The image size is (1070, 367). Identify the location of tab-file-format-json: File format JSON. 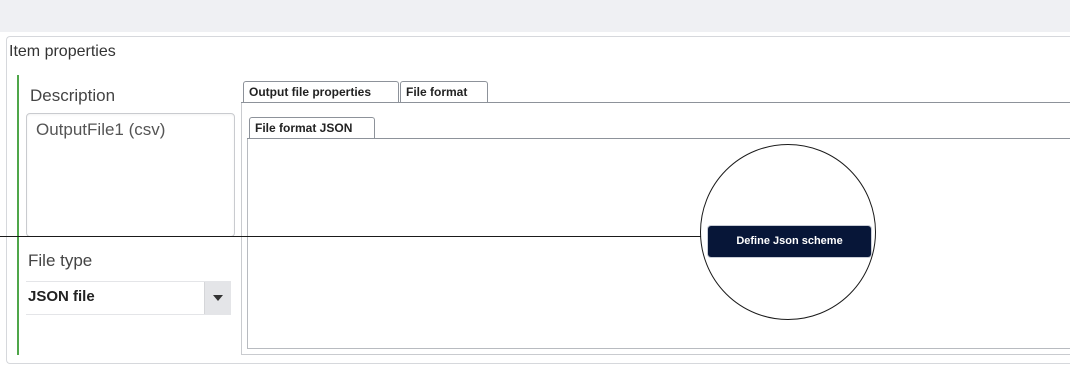
(312, 127).